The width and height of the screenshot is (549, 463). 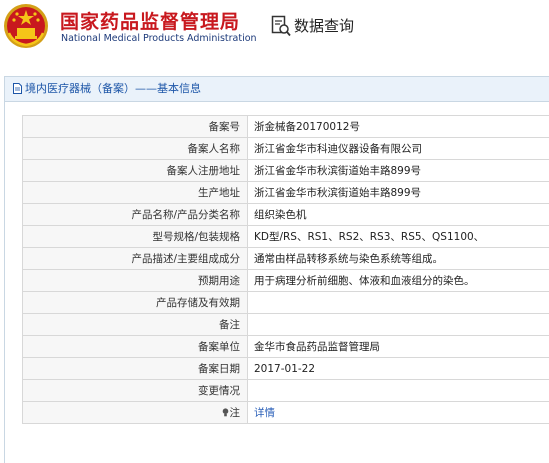 I want to click on table-row: 产品描述/主要组成成分通常由样品转移系统与染色系统等组成。, so click(x=286, y=259).